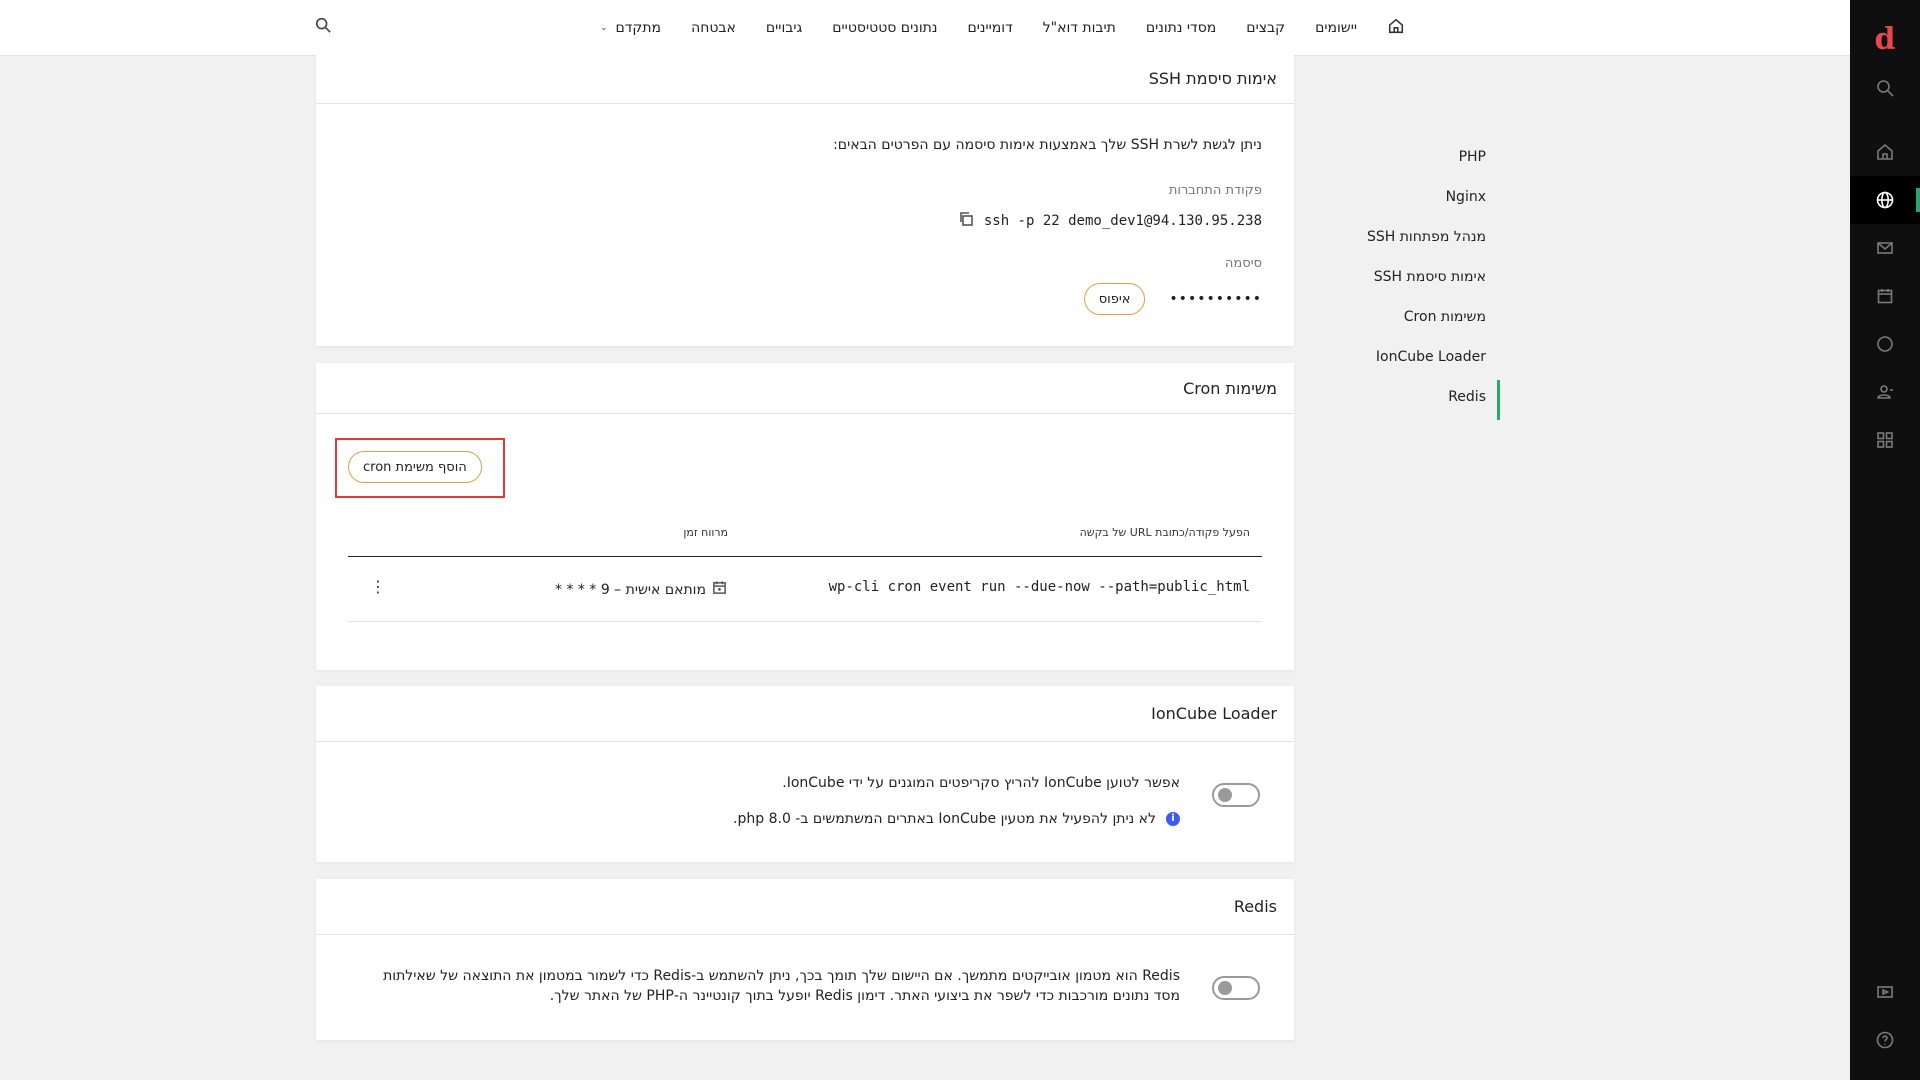 This screenshot has width=1920, height=1080. Describe the element at coordinates (1215, 299) in the screenshot. I see `password-value: ••••••••••` at that location.